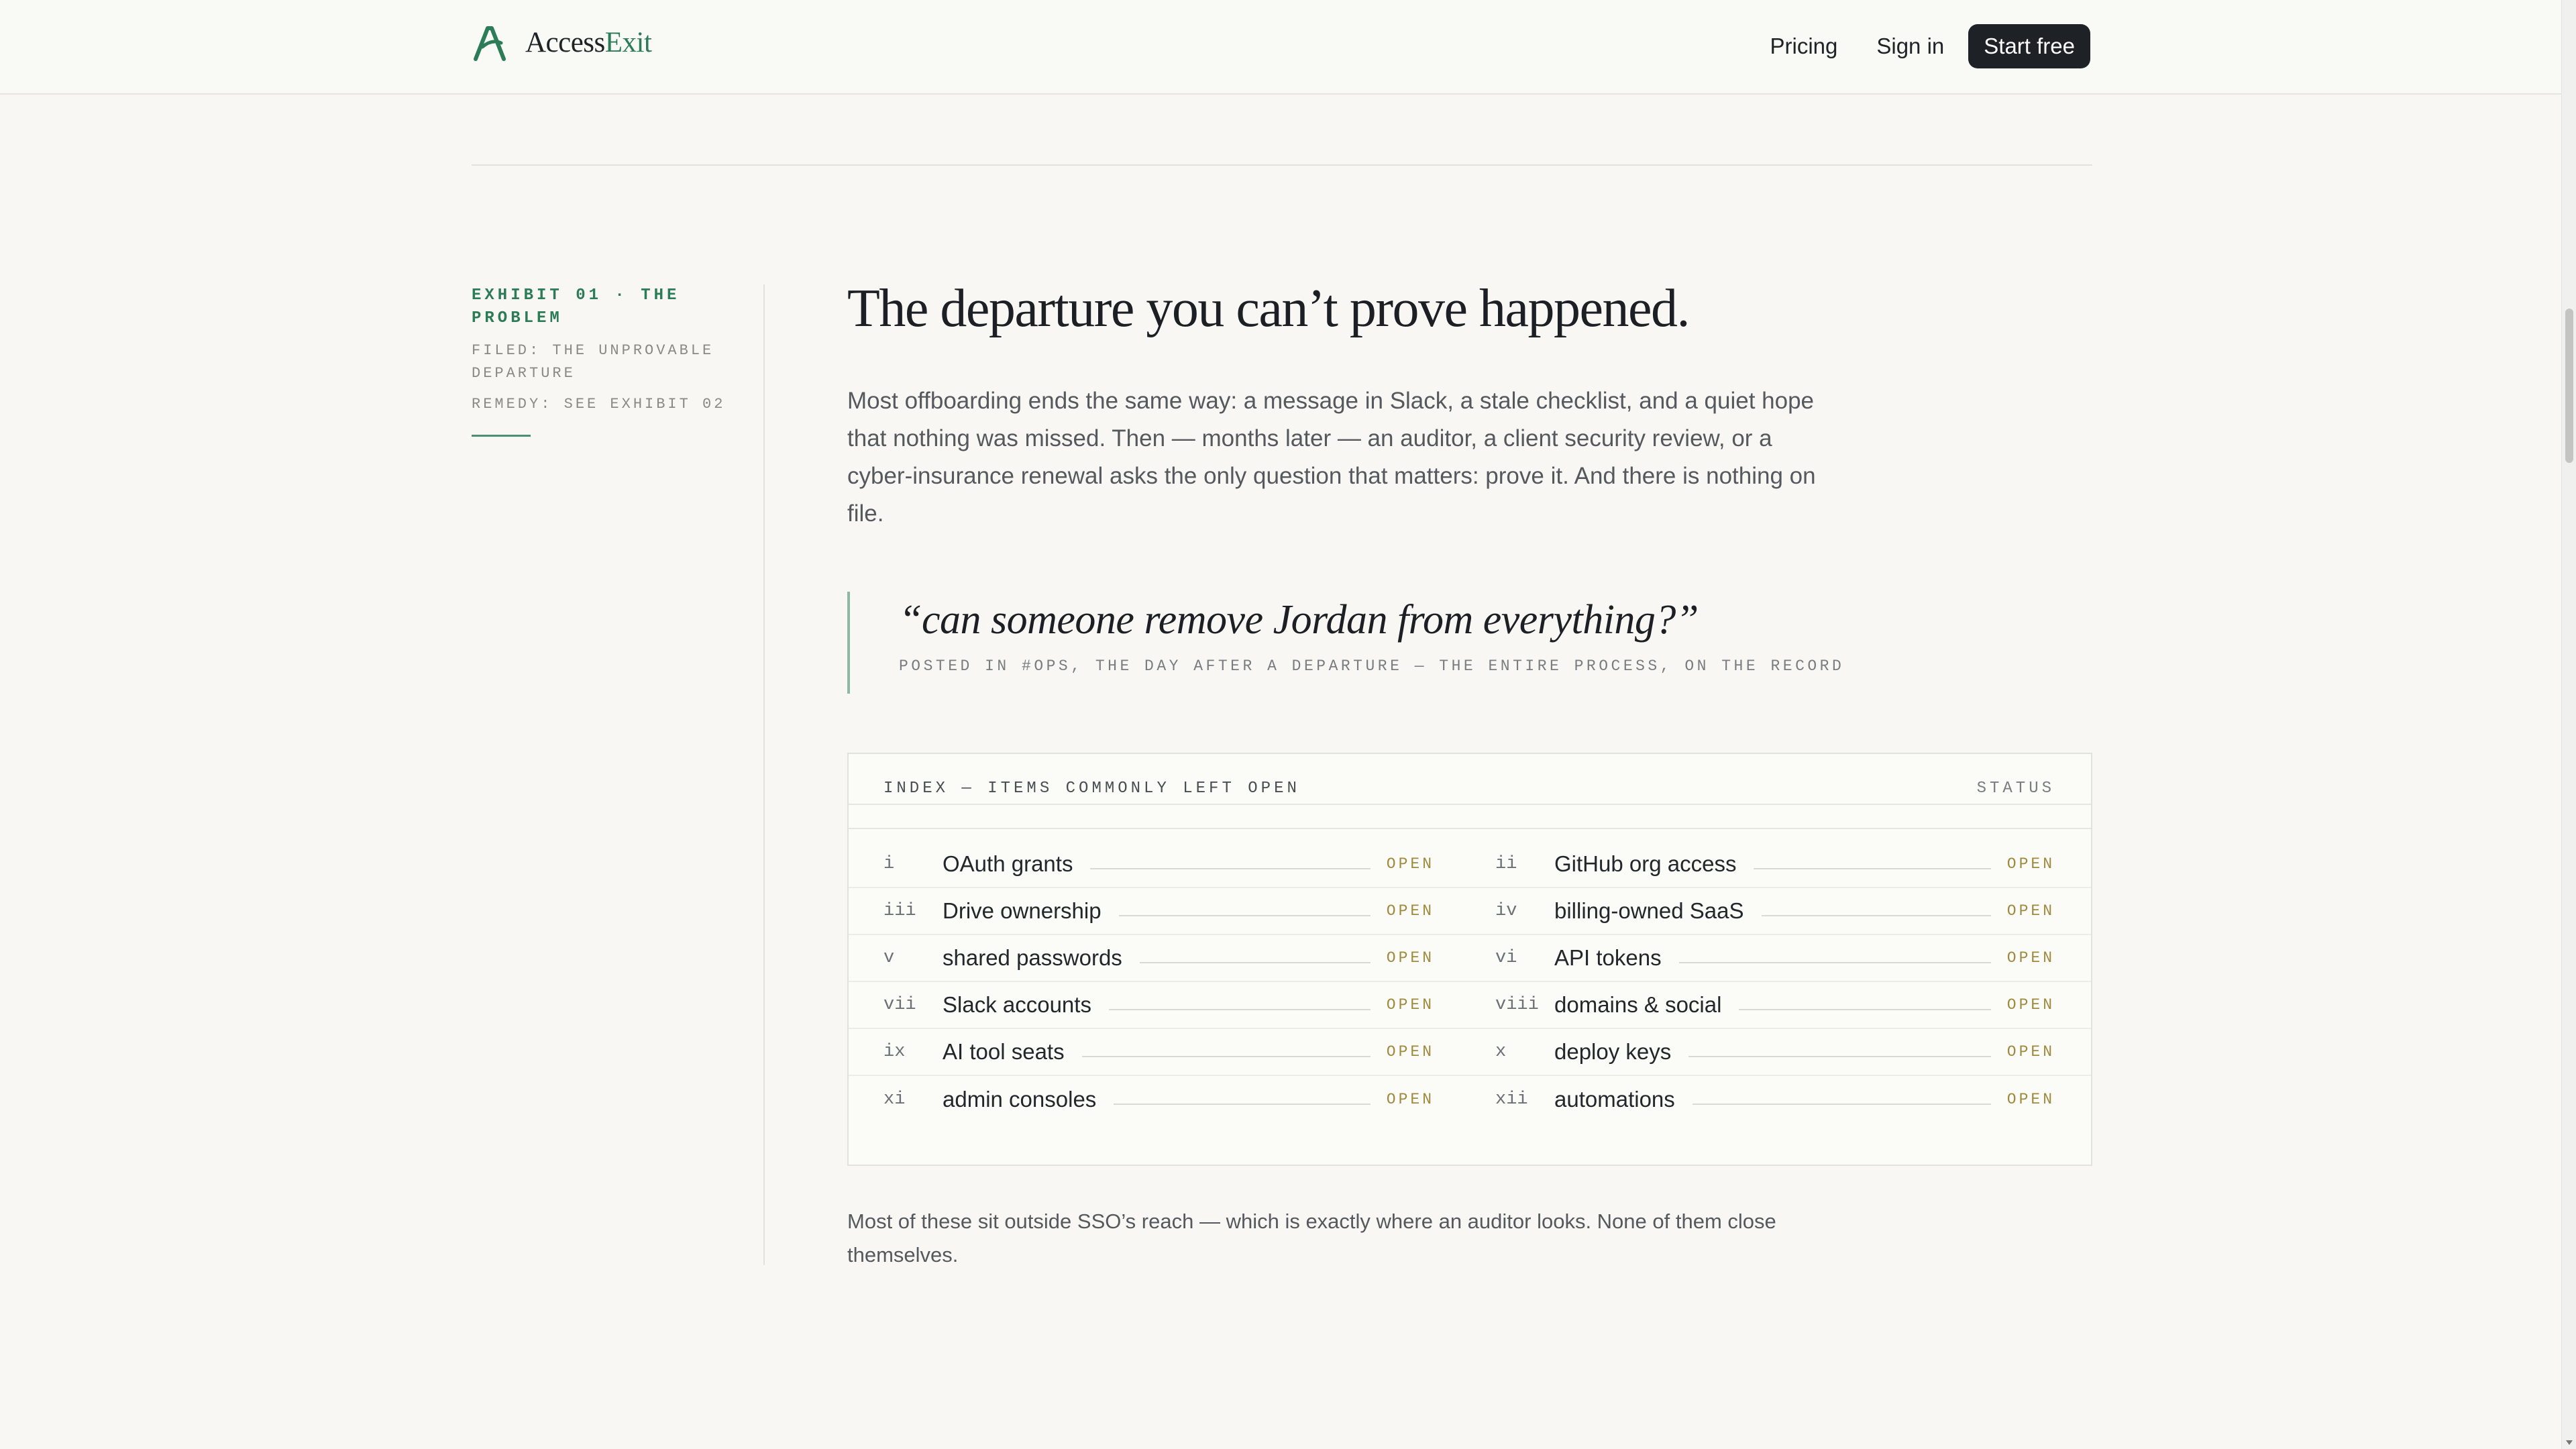 This screenshot has height=1449, width=2576. Describe the element at coordinates (1780, 1099) in the screenshot. I see `index-item: xii automations OPEN` at that location.